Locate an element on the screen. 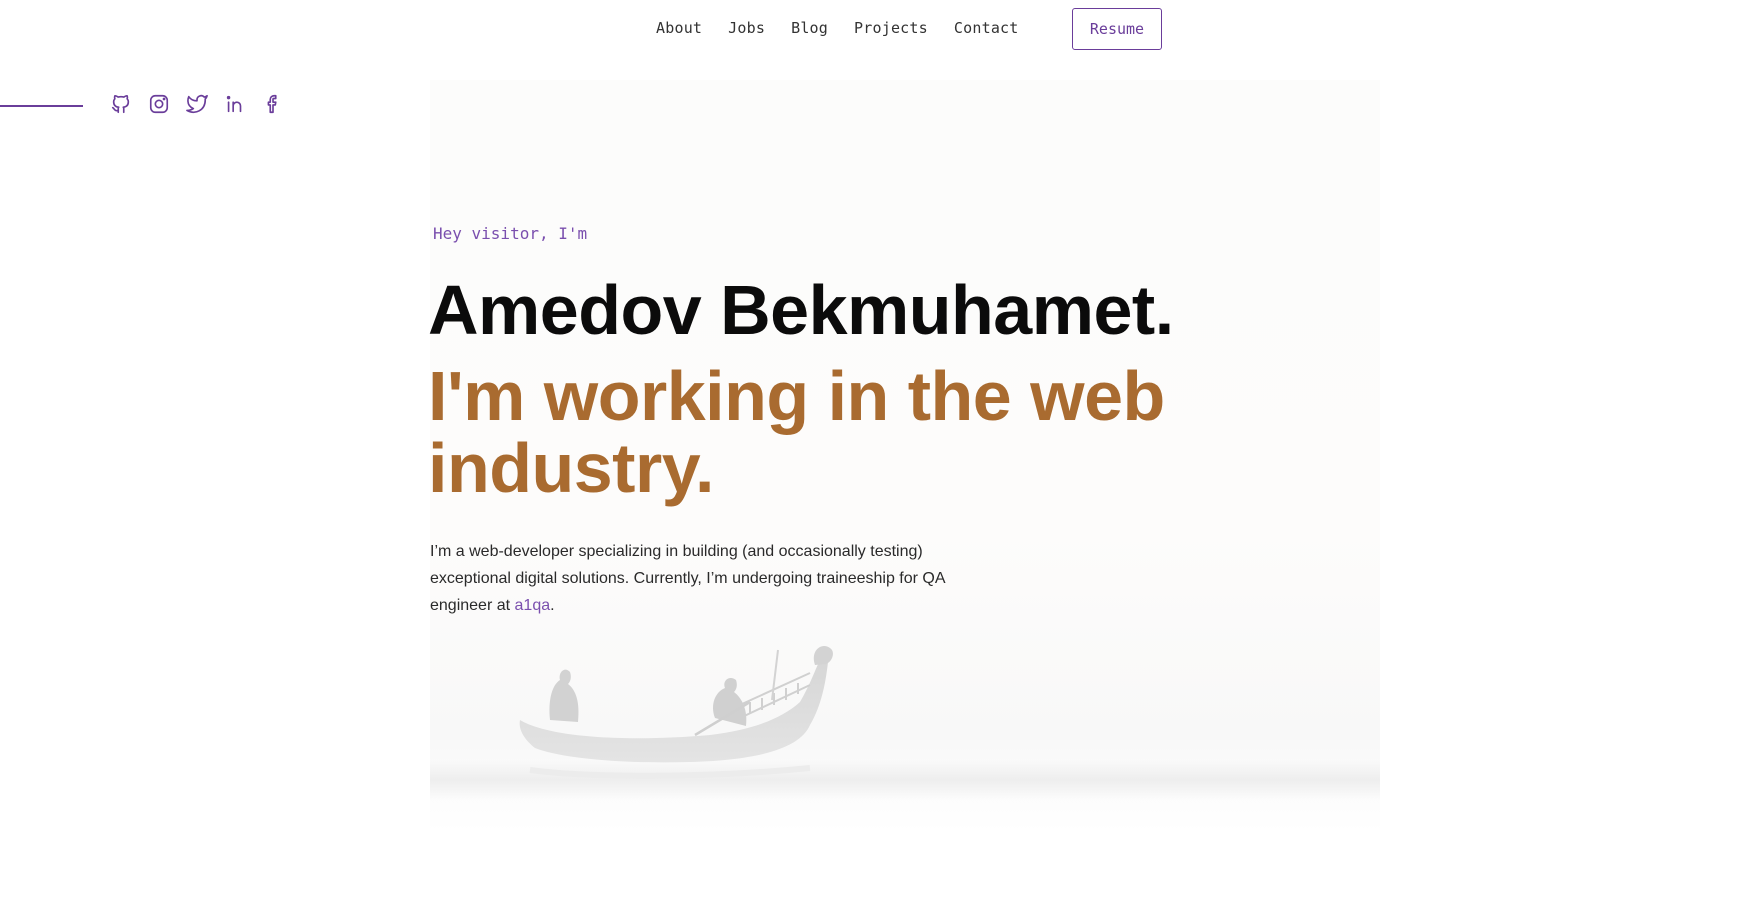 The height and width of the screenshot is (912, 1743). hero-greeting: Hey visitor, I'm is located at coordinates (510, 233).